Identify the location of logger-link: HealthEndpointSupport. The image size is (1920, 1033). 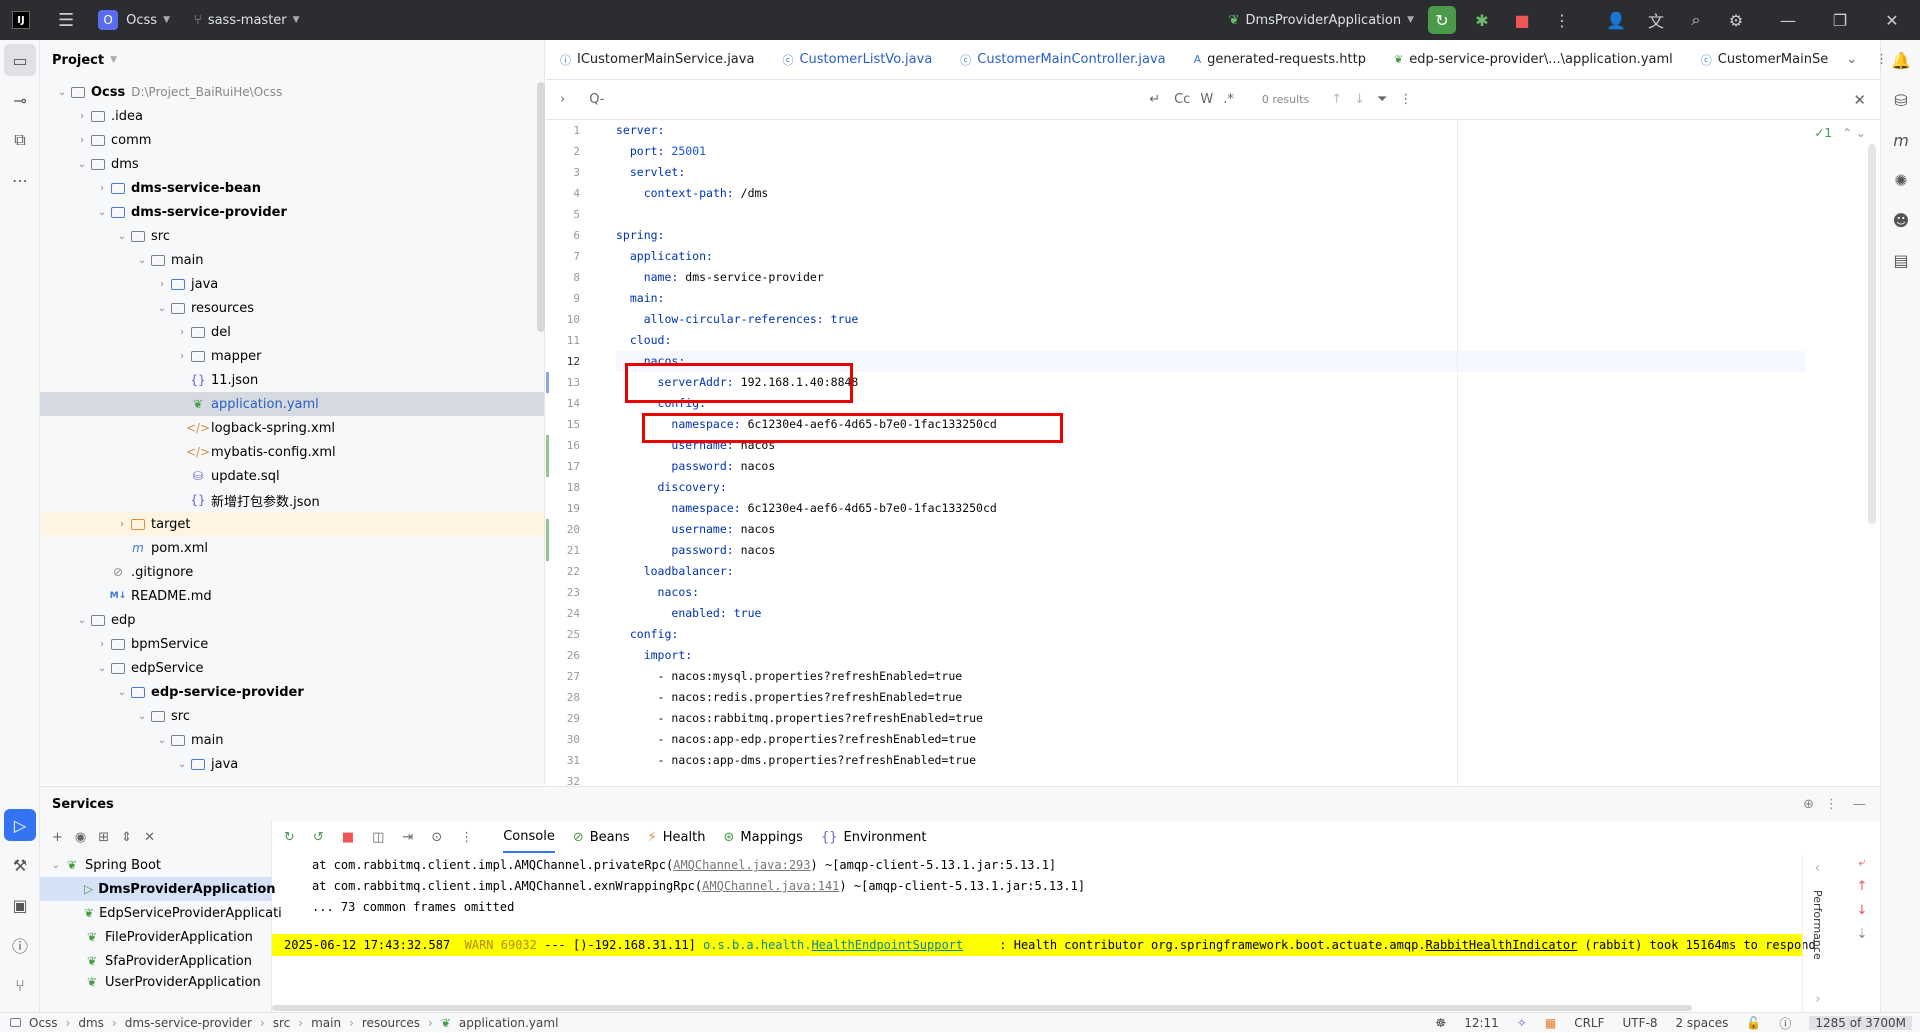
(887, 945).